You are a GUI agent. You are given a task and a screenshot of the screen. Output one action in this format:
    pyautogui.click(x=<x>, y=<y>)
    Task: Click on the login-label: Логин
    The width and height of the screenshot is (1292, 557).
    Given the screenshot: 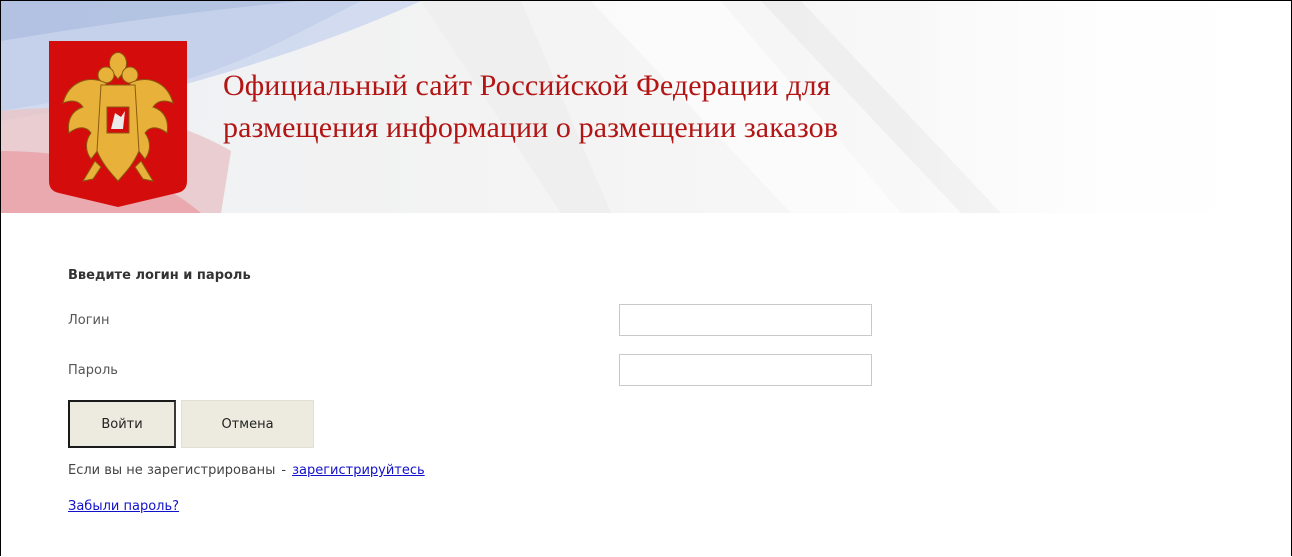 What is the action you would take?
    pyautogui.click(x=89, y=320)
    